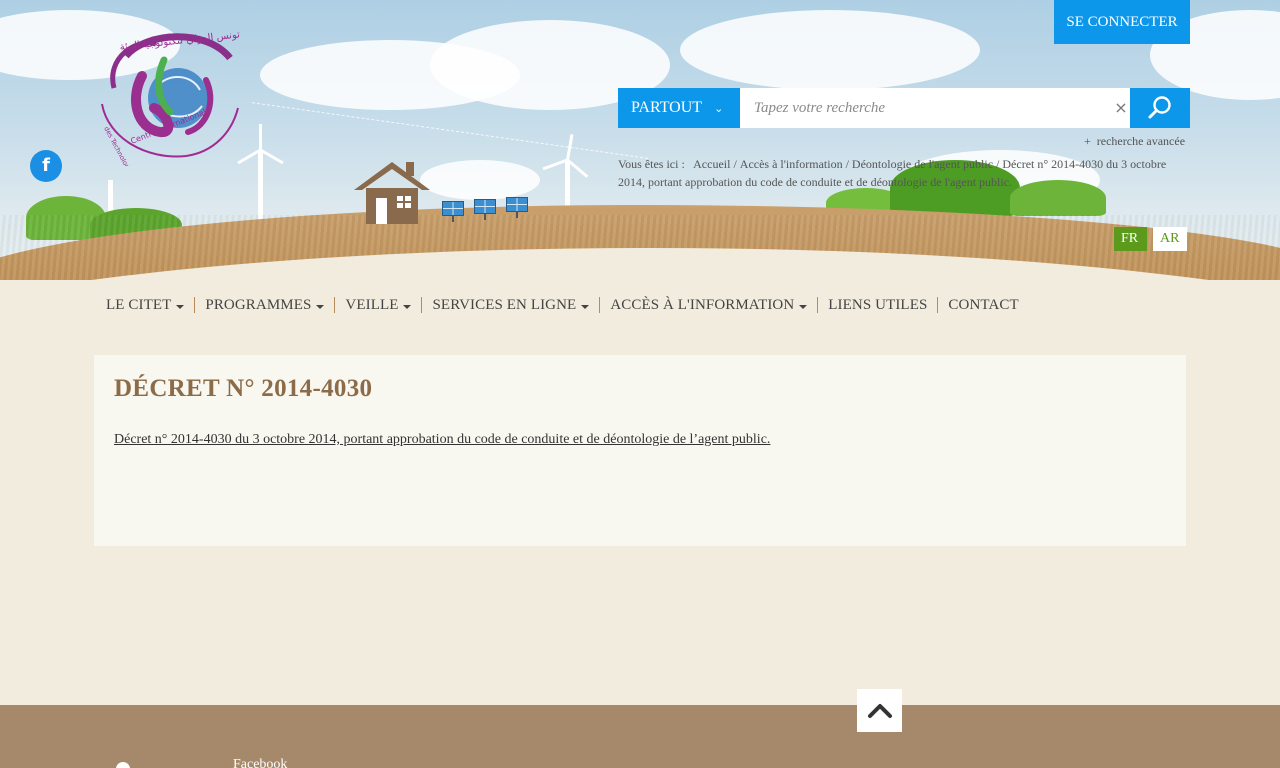  I want to click on nav-label: SERVICES EN LIGNE, so click(504, 304).